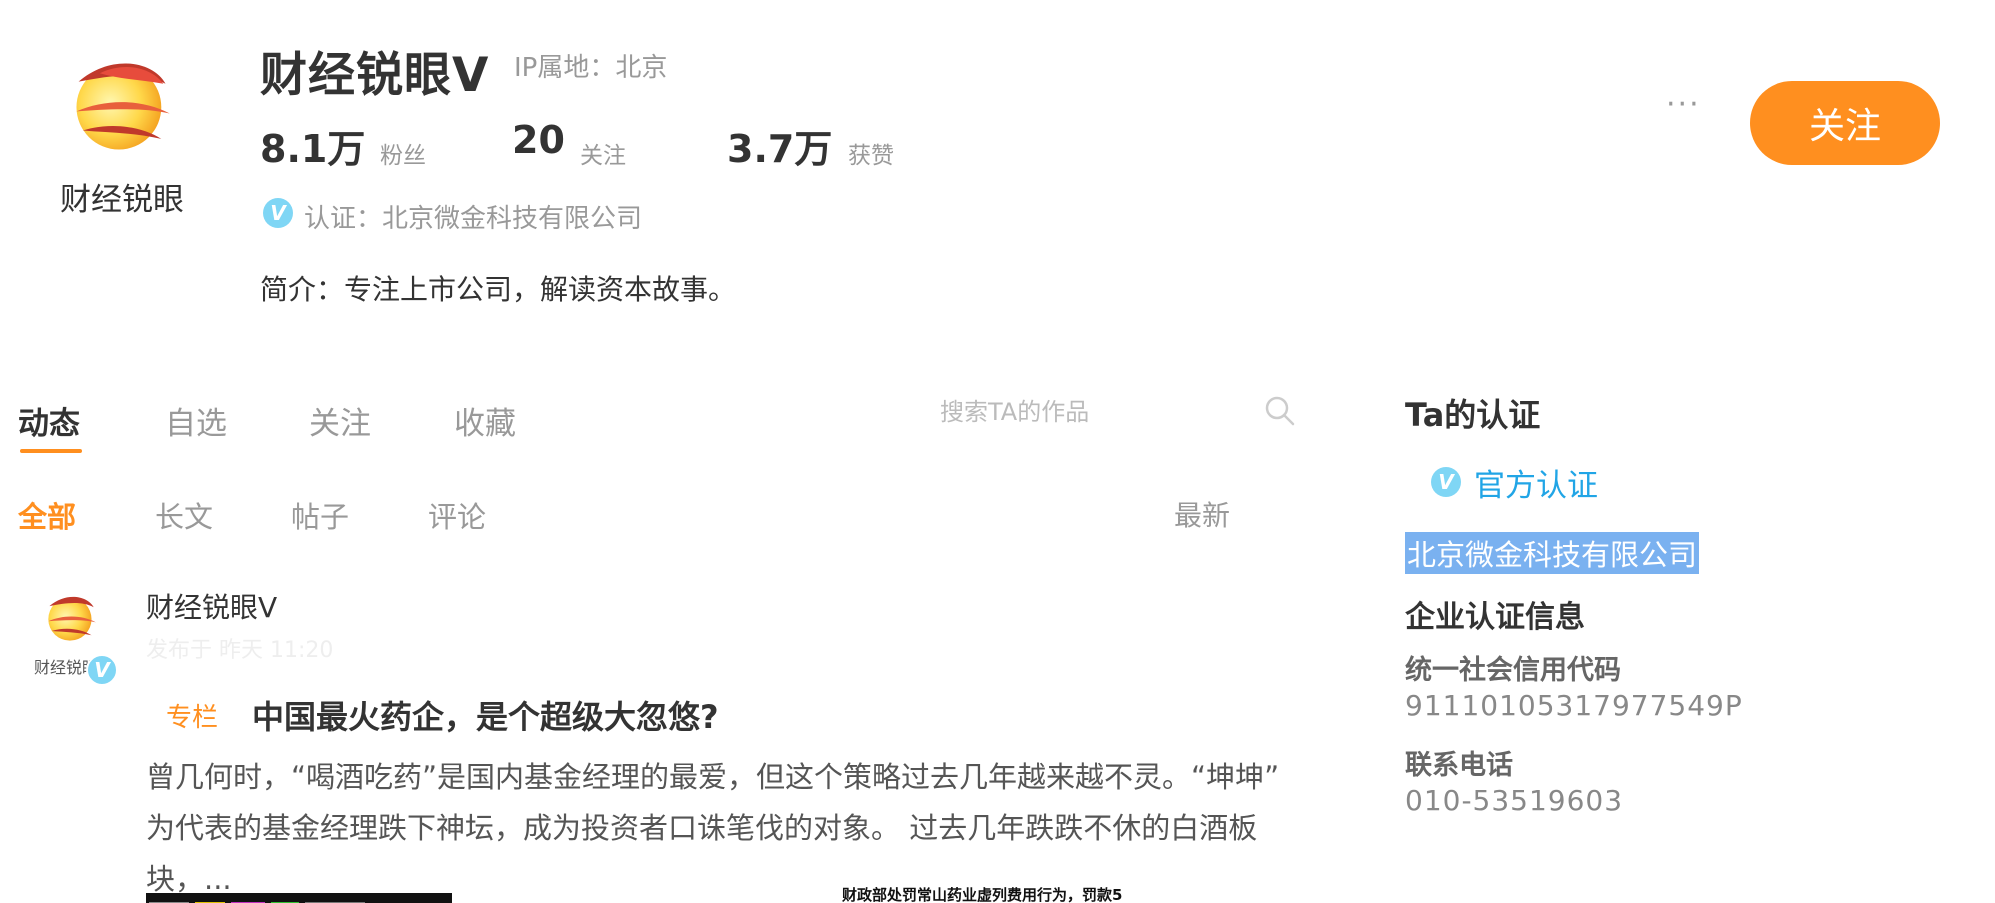 The height and width of the screenshot is (903, 1995). What do you see at coordinates (1514, 800) in the screenshot?
I see `phone-value: 010-53519603` at bounding box center [1514, 800].